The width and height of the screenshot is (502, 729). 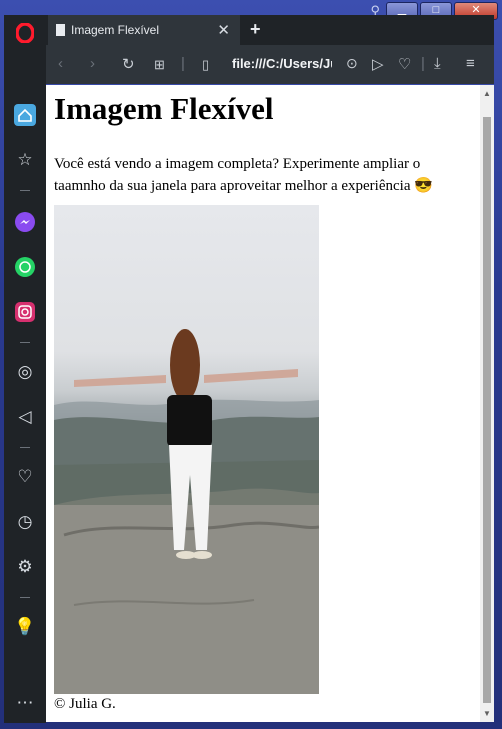 I want to click on tab-title: Imagem Flexível, so click(x=115, y=30).